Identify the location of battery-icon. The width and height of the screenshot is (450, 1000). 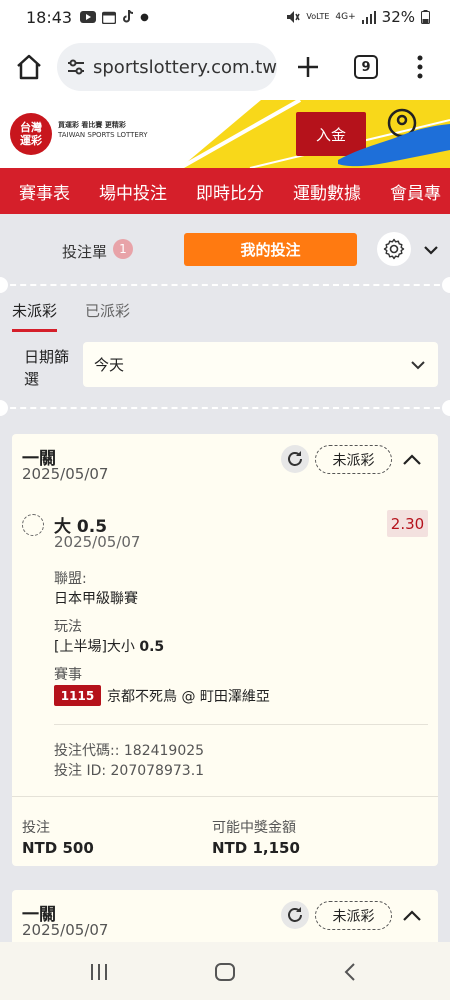
(425, 17).